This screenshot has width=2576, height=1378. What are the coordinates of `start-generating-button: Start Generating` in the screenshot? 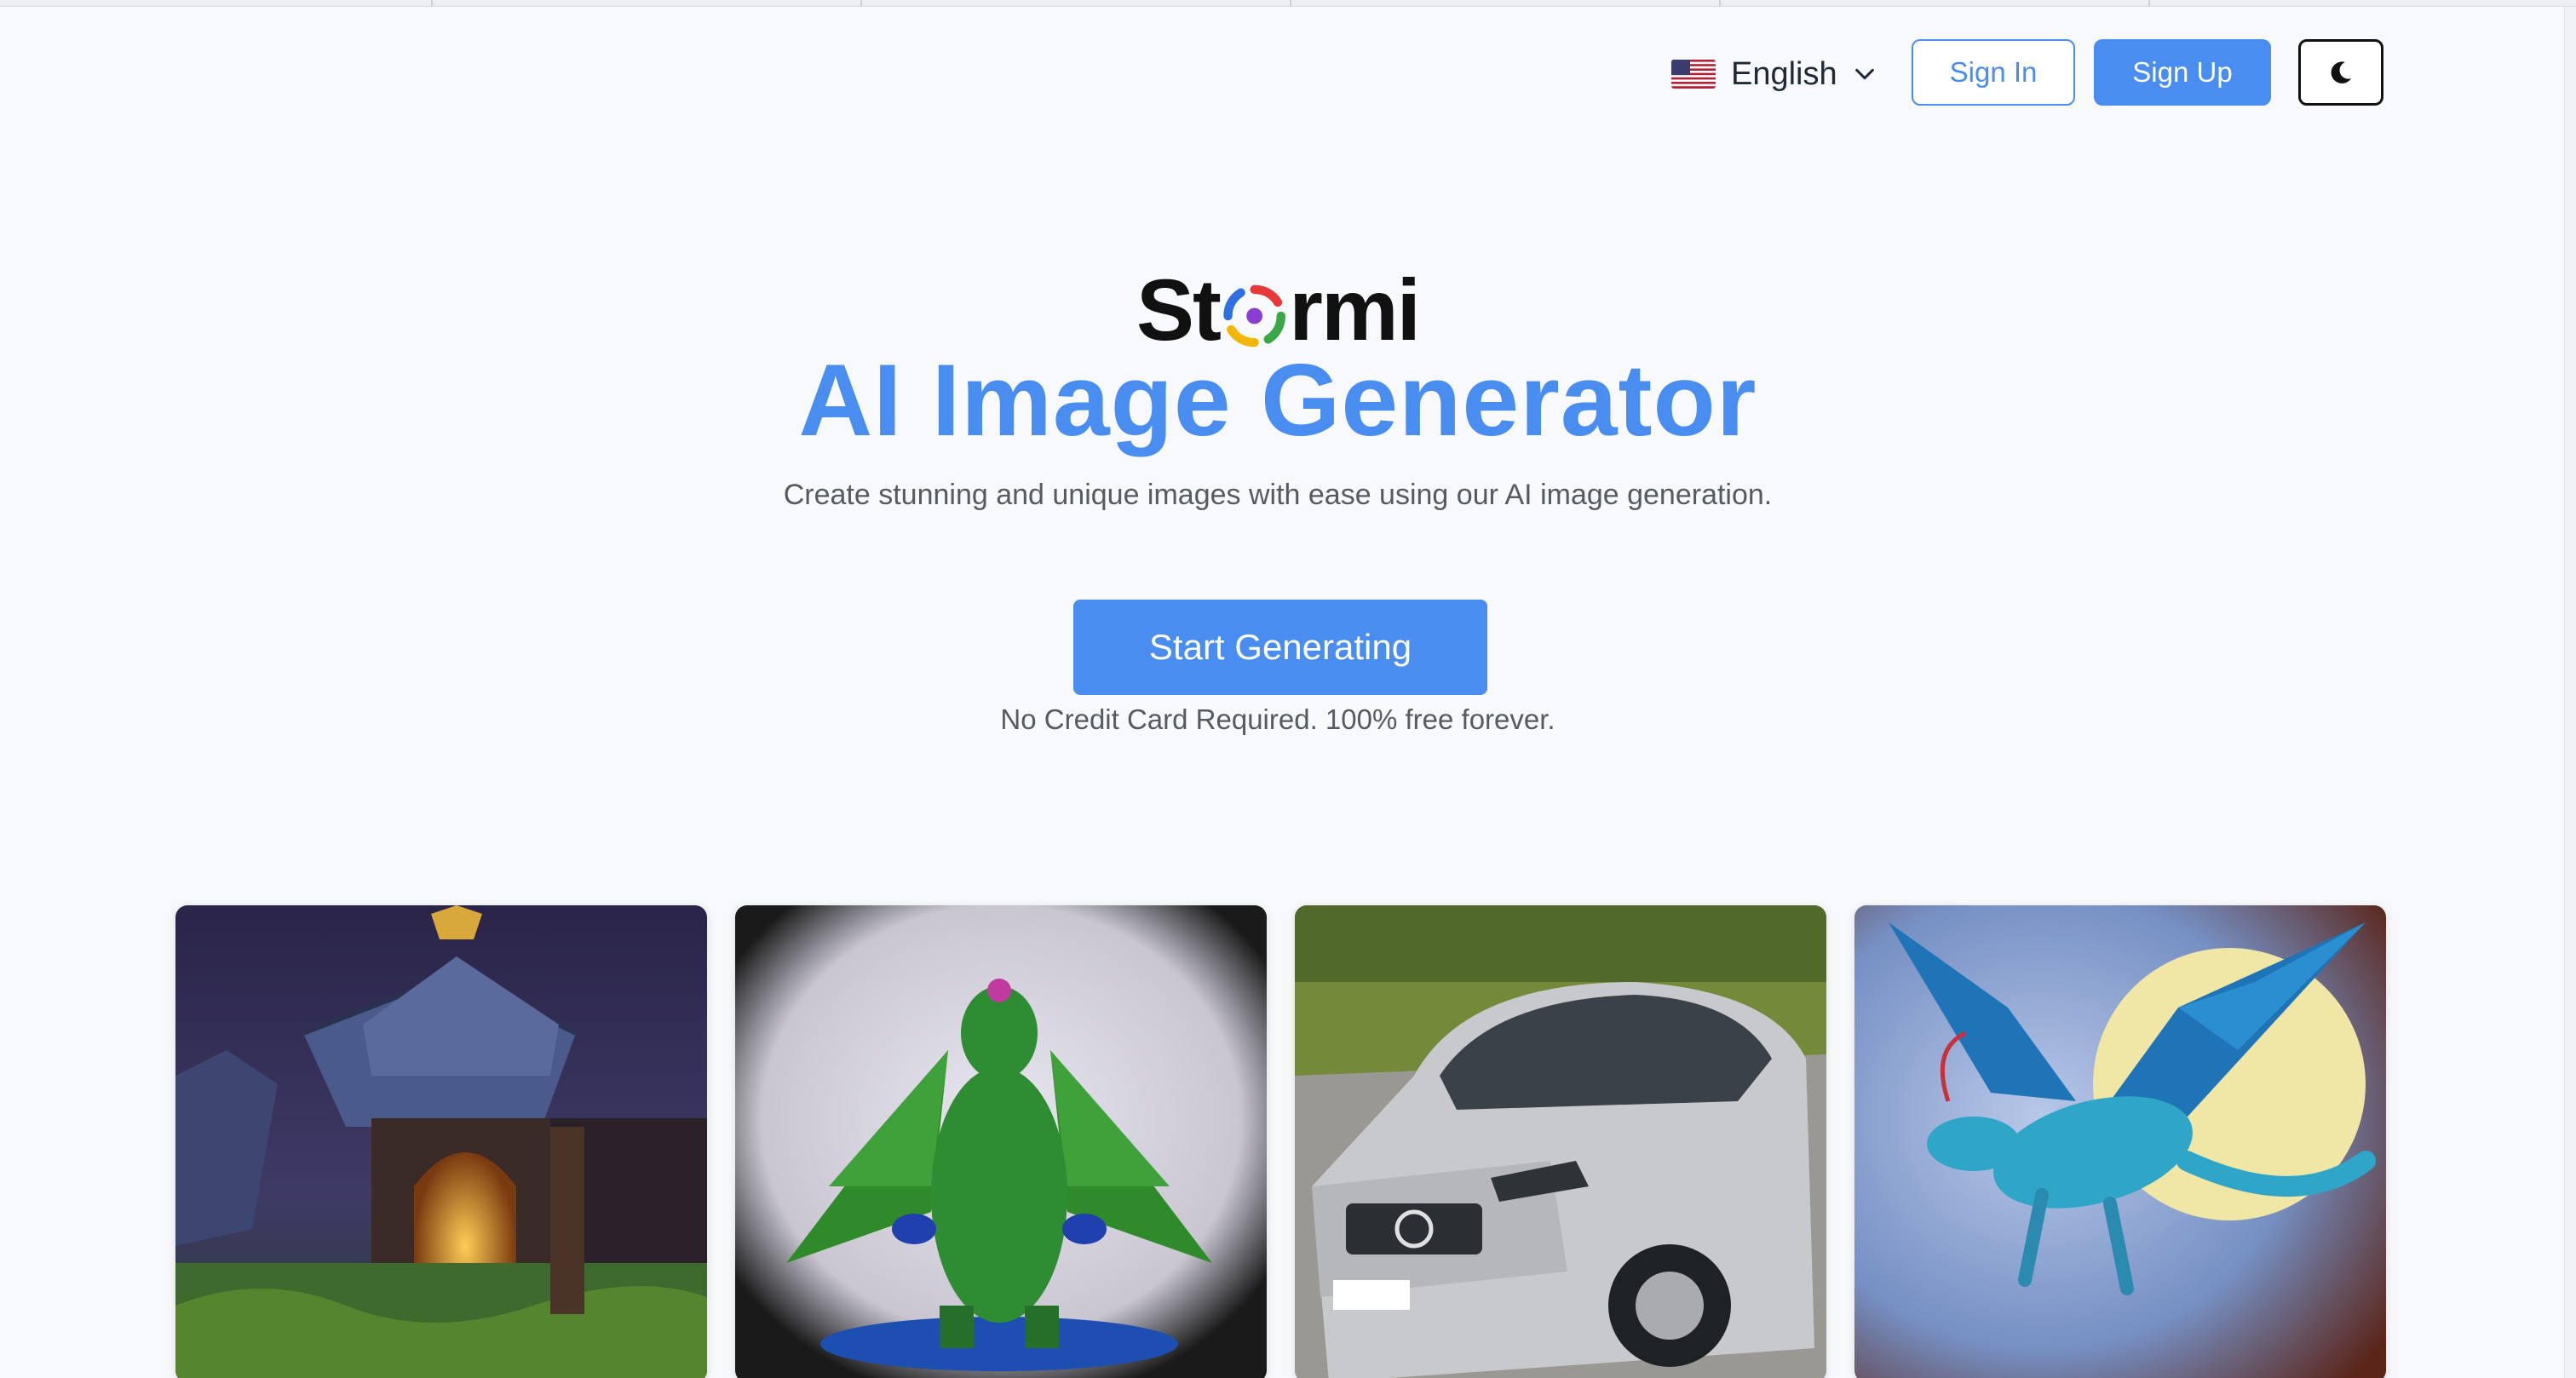 It's located at (1280, 647).